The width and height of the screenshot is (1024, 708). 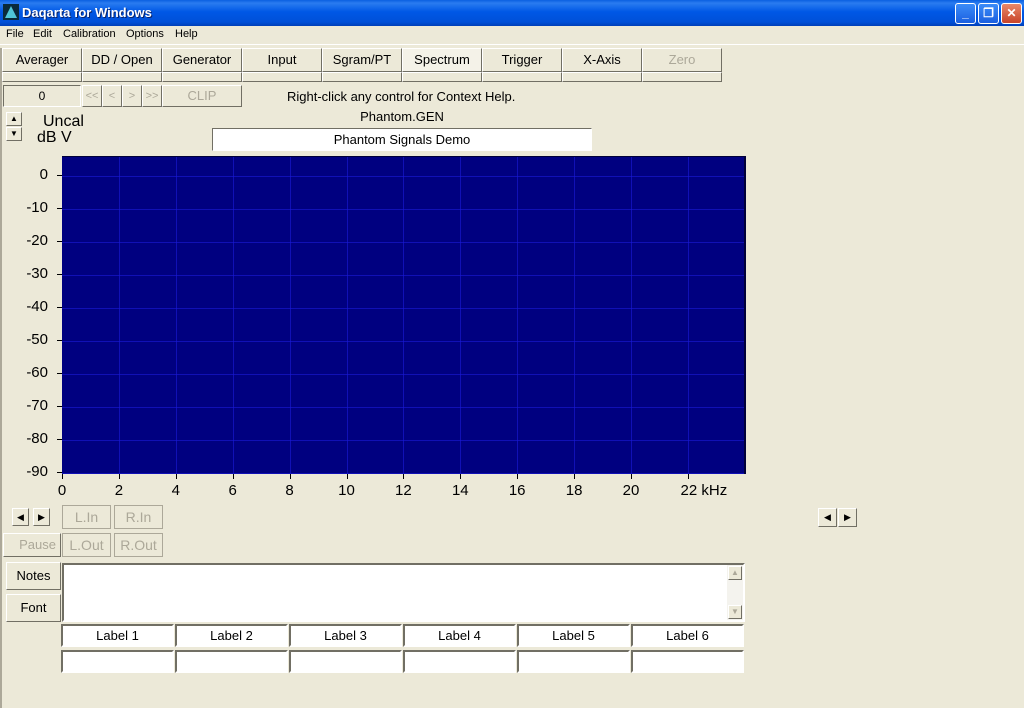 What do you see at coordinates (988, 13) in the screenshot?
I see `restore-button: ❐` at bounding box center [988, 13].